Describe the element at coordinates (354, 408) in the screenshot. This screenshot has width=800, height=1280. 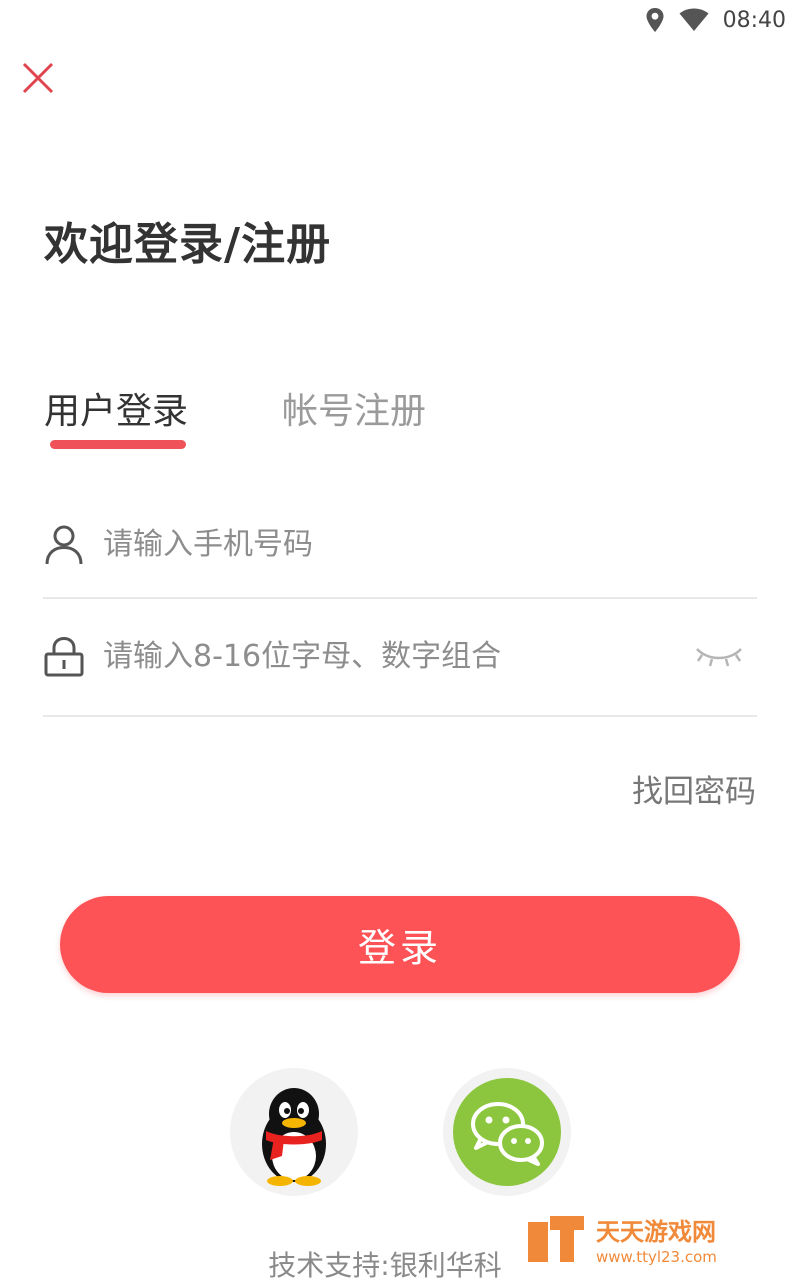
I see `tab-account-register: 帐号注册` at that location.